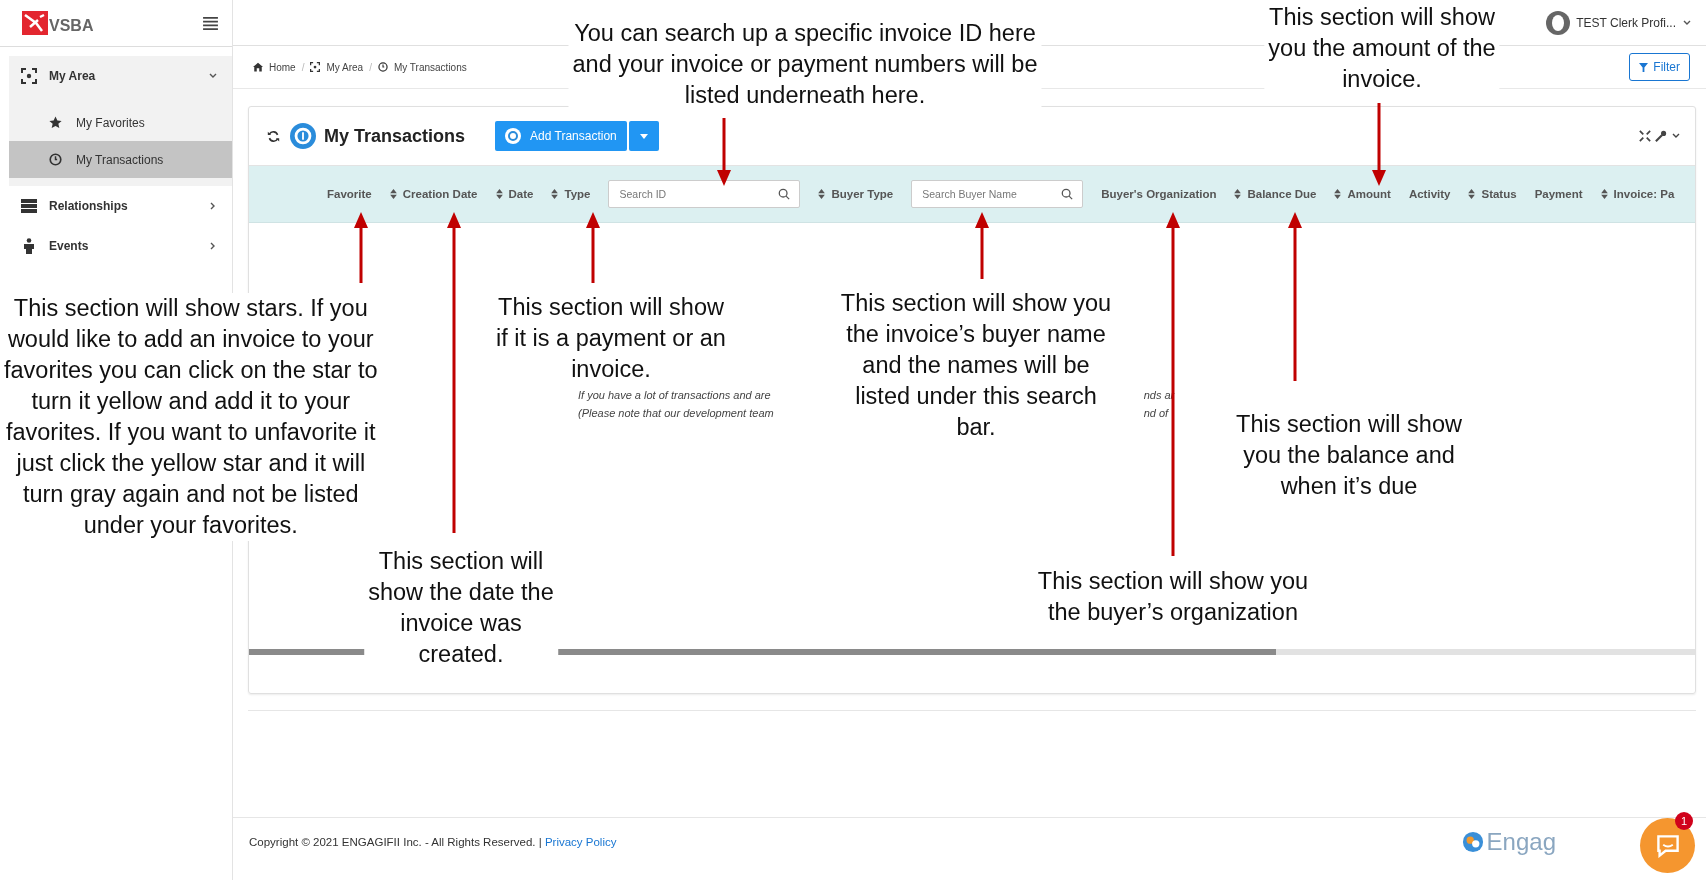 This screenshot has height=880, width=1706. Describe the element at coordinates (120, 246) in the screenshot. I see `sidebar-item: Events` at that location.